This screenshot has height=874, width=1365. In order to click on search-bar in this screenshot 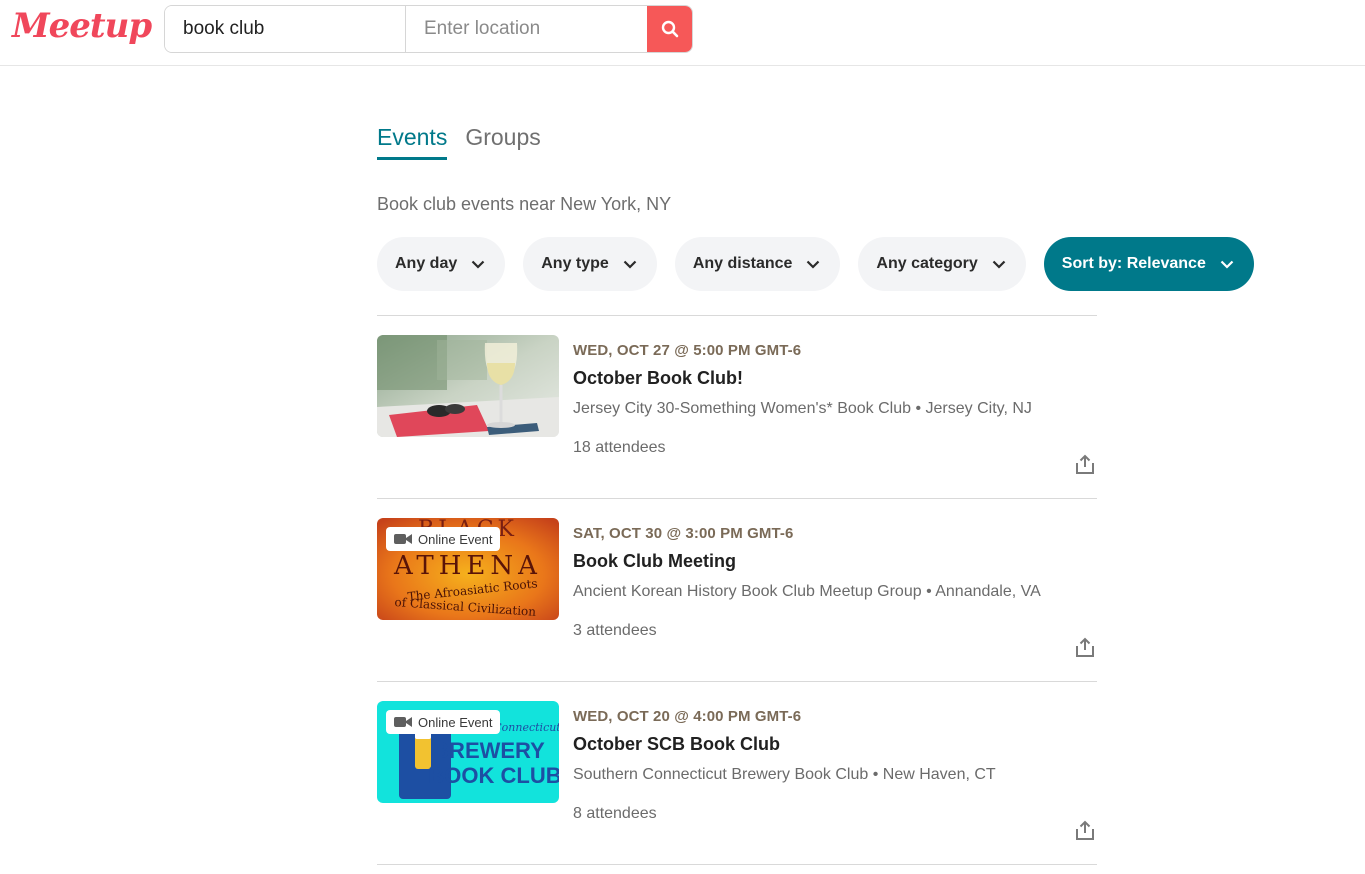, I will do `click(428, 29)`.